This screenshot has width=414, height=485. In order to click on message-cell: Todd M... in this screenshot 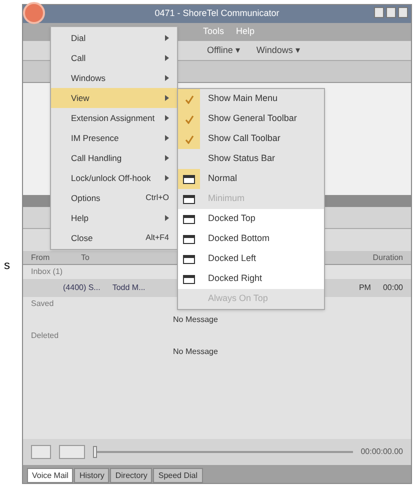, I will do `click(129, 288)`.